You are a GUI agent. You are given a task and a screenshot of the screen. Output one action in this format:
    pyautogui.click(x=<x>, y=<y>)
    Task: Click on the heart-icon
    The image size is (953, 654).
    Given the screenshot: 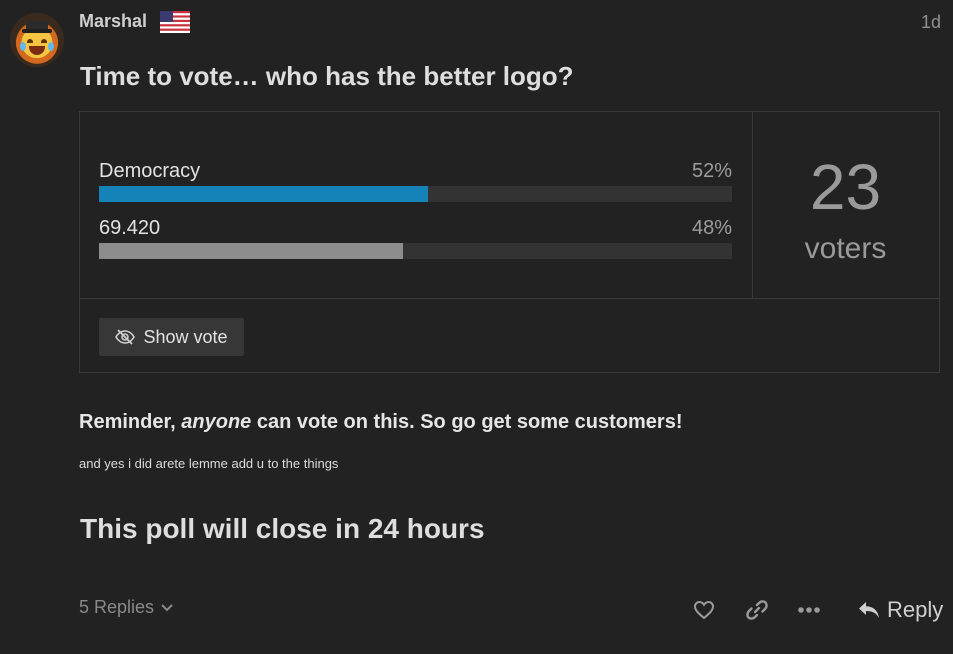 What is the action you would take?
    pyautogui.click(x=704, y=610)
    